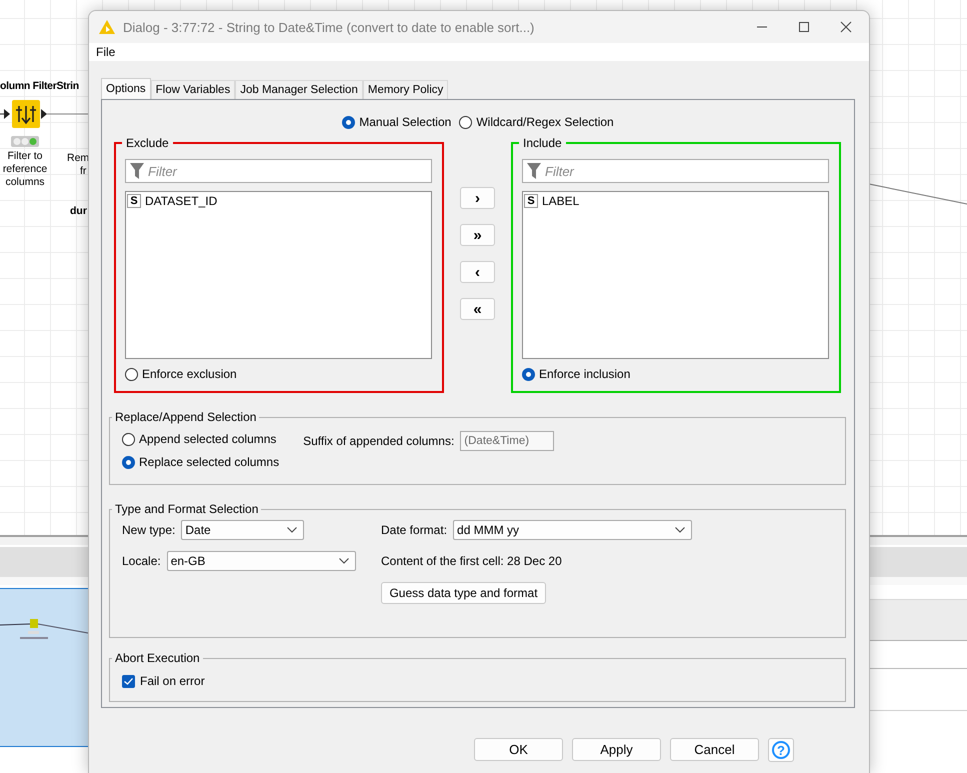 This screenshot has height=773, width=967. Describe the element at coordinates (477, 235) in the screenshot. I see `move-button: »` at that location.